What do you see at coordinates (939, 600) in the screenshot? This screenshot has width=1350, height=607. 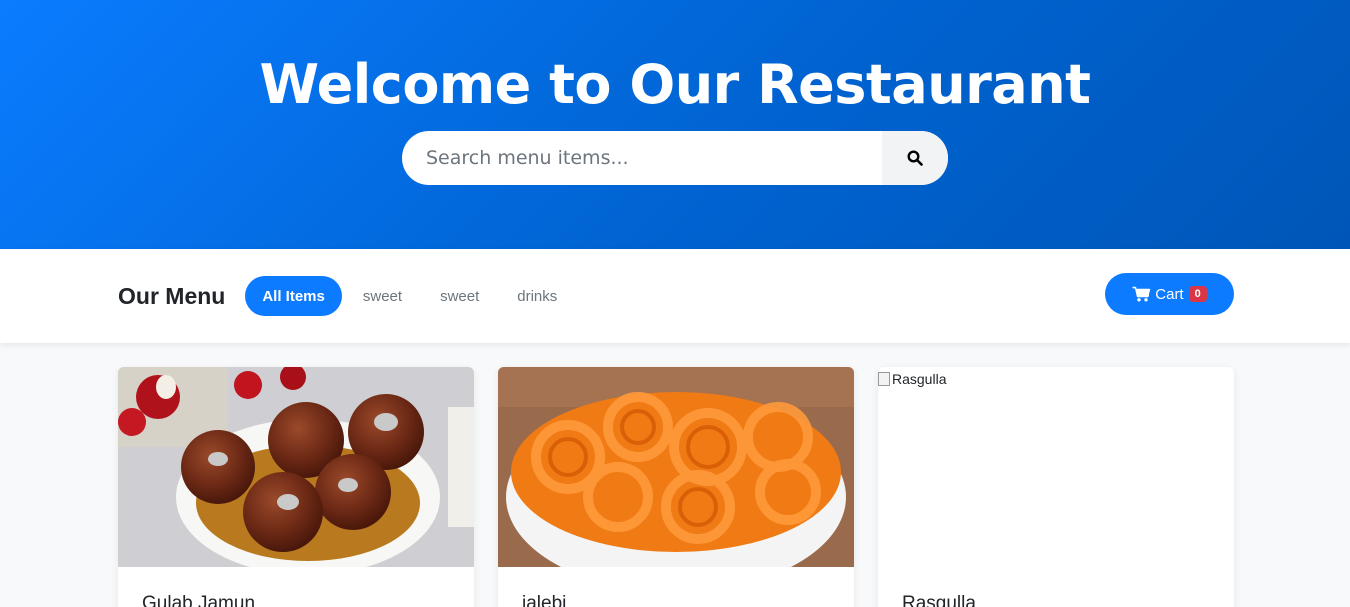 I see `menu-item-name: Rasgulla` at bounding box center [939, 600].